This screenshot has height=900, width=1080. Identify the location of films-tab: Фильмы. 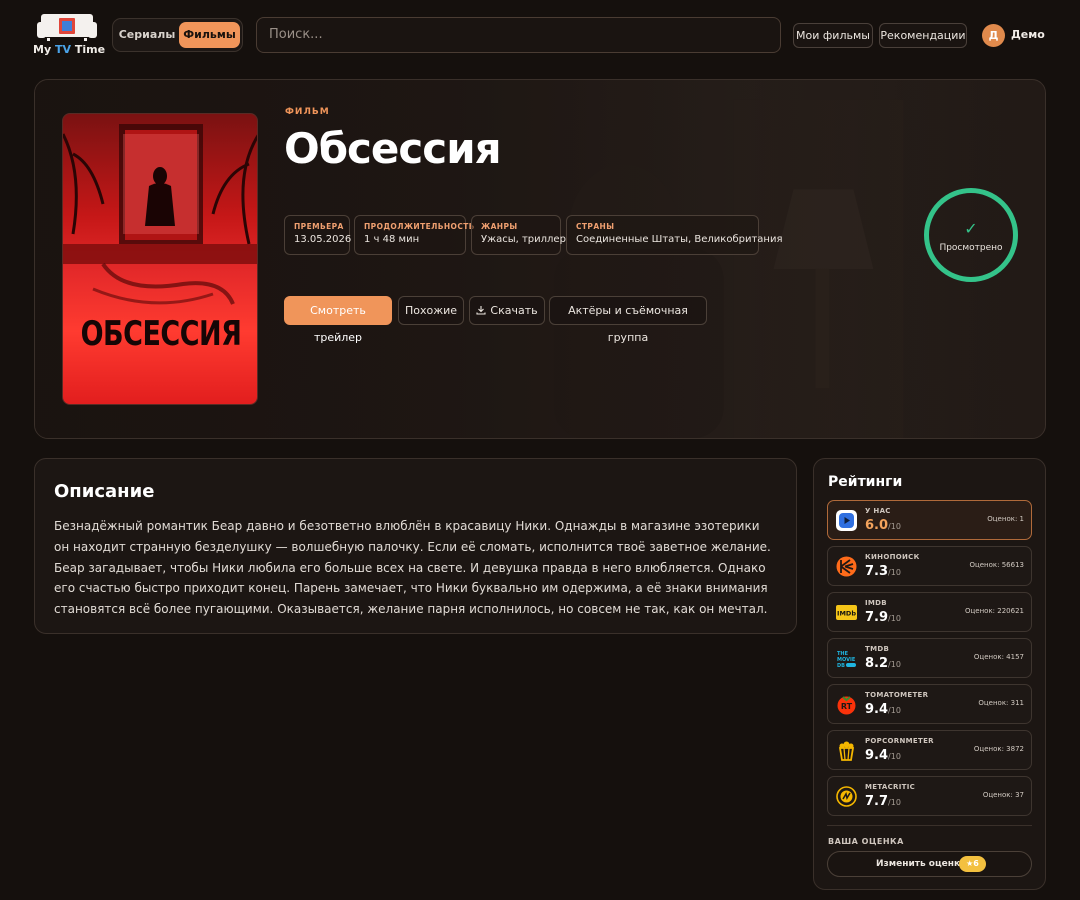
(209, 35).